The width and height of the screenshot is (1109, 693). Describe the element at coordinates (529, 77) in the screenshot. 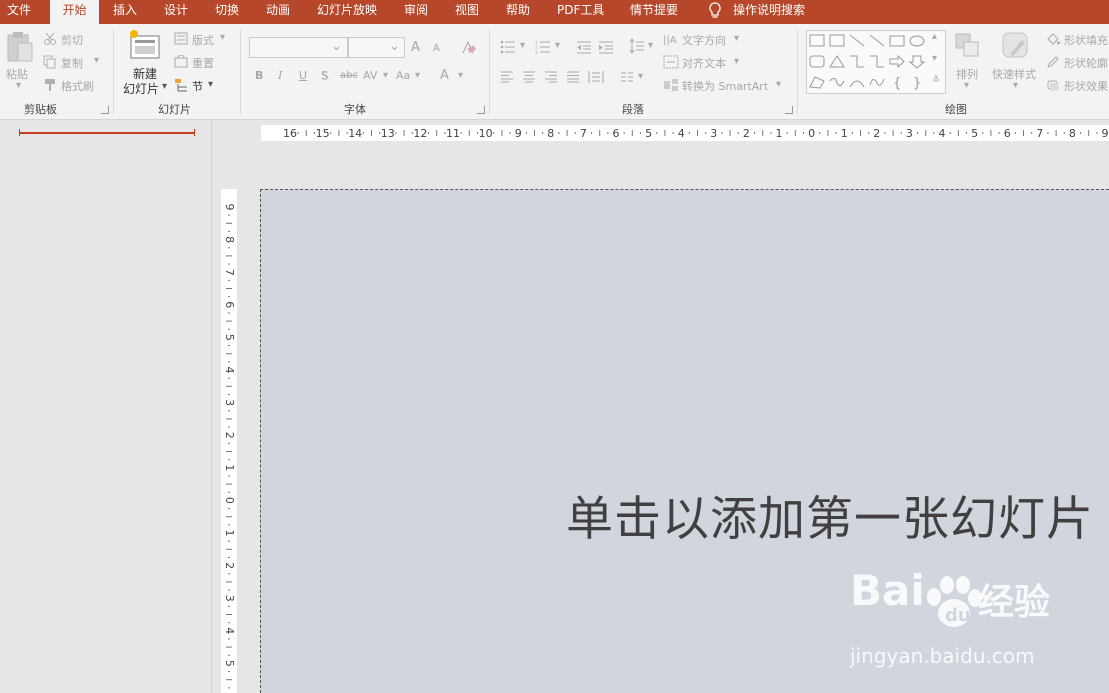

I see `align-center-icon` at that location.